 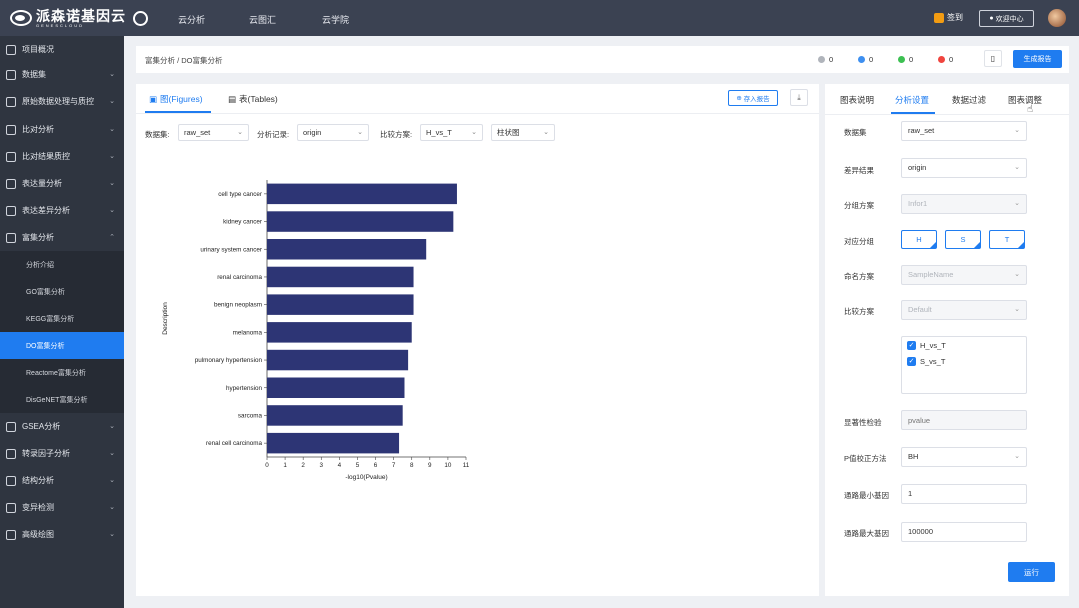 I want to click on breadcrumb: 富集分析 / DO富集分析, so click(x=184, y=60).